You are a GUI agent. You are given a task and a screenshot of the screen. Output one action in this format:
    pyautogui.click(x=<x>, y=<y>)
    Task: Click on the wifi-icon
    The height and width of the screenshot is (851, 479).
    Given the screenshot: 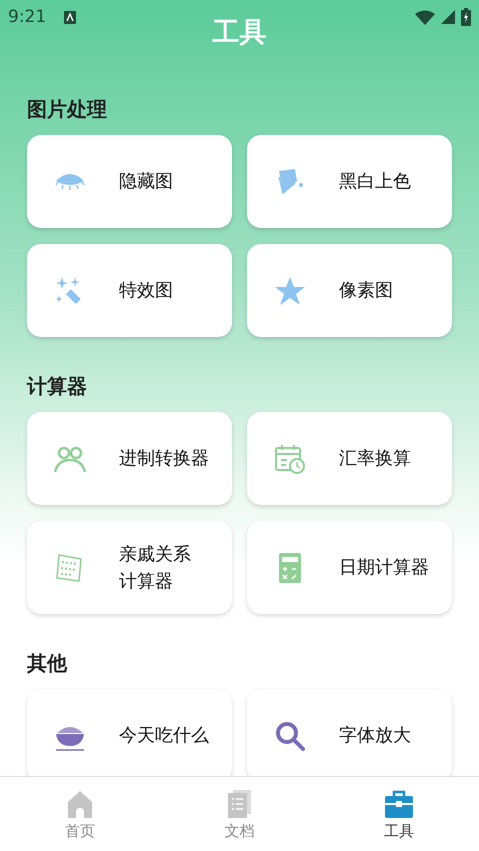 What is the action you would take?
    pyautogui.click(x=425, y=17)
    